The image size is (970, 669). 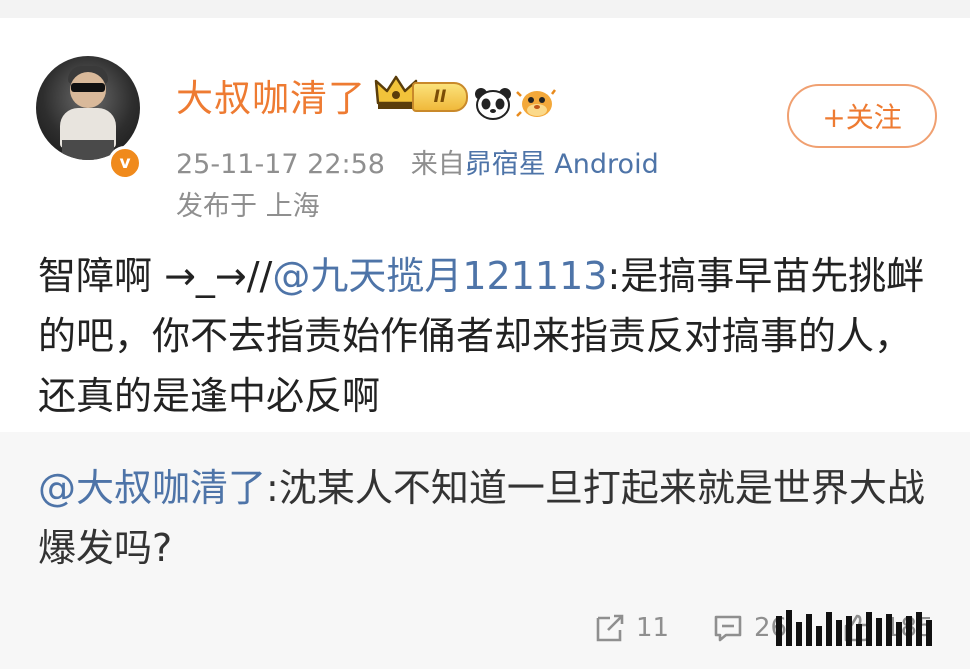 I want to click on retweet-mention-link: @大叔咖清了, so click(x=152, y=488).